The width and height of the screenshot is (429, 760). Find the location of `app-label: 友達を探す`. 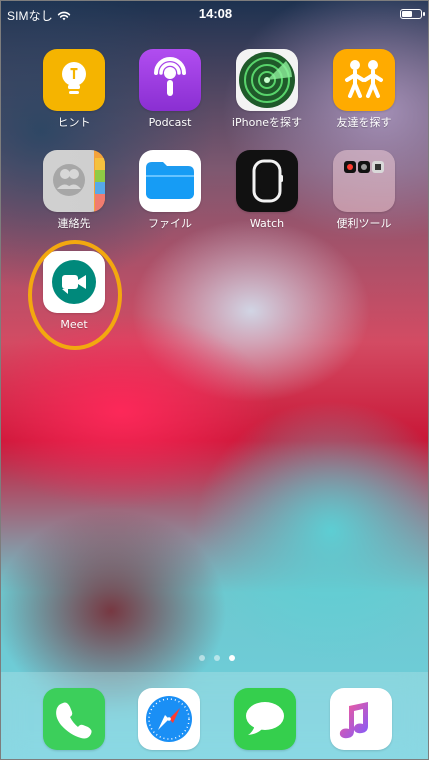

app-label: 友達を探す is located at coordinates (364, 122).